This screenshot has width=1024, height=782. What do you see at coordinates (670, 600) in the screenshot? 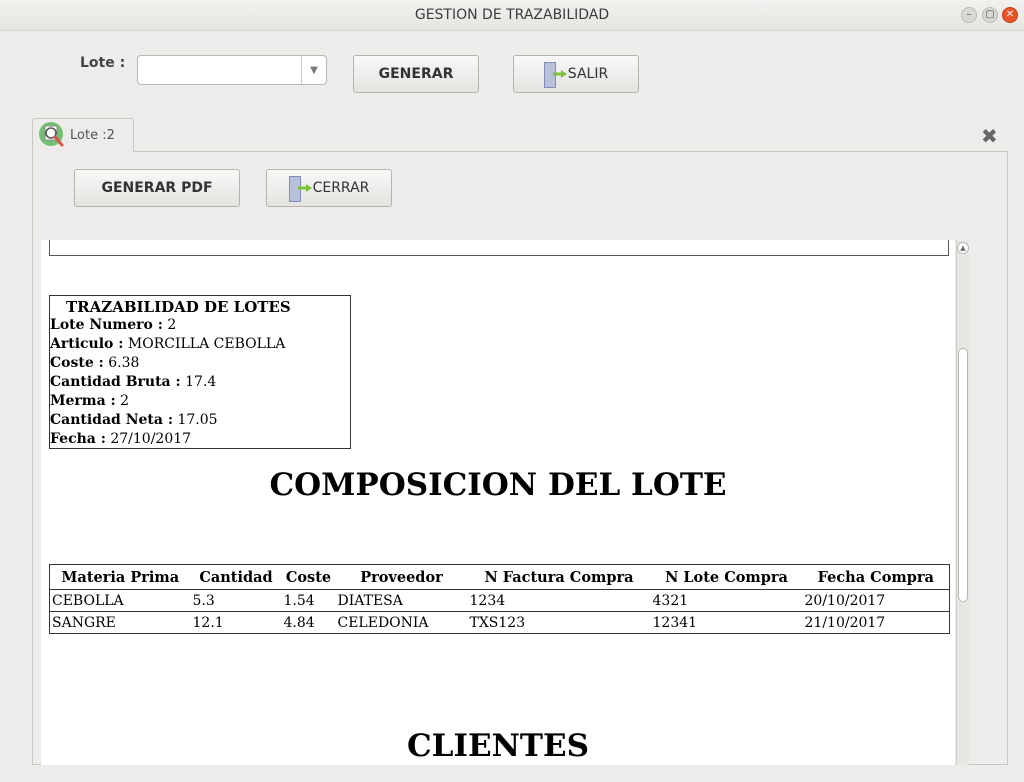
I see `table-cell: 4321` at bounding box center [670, 600].